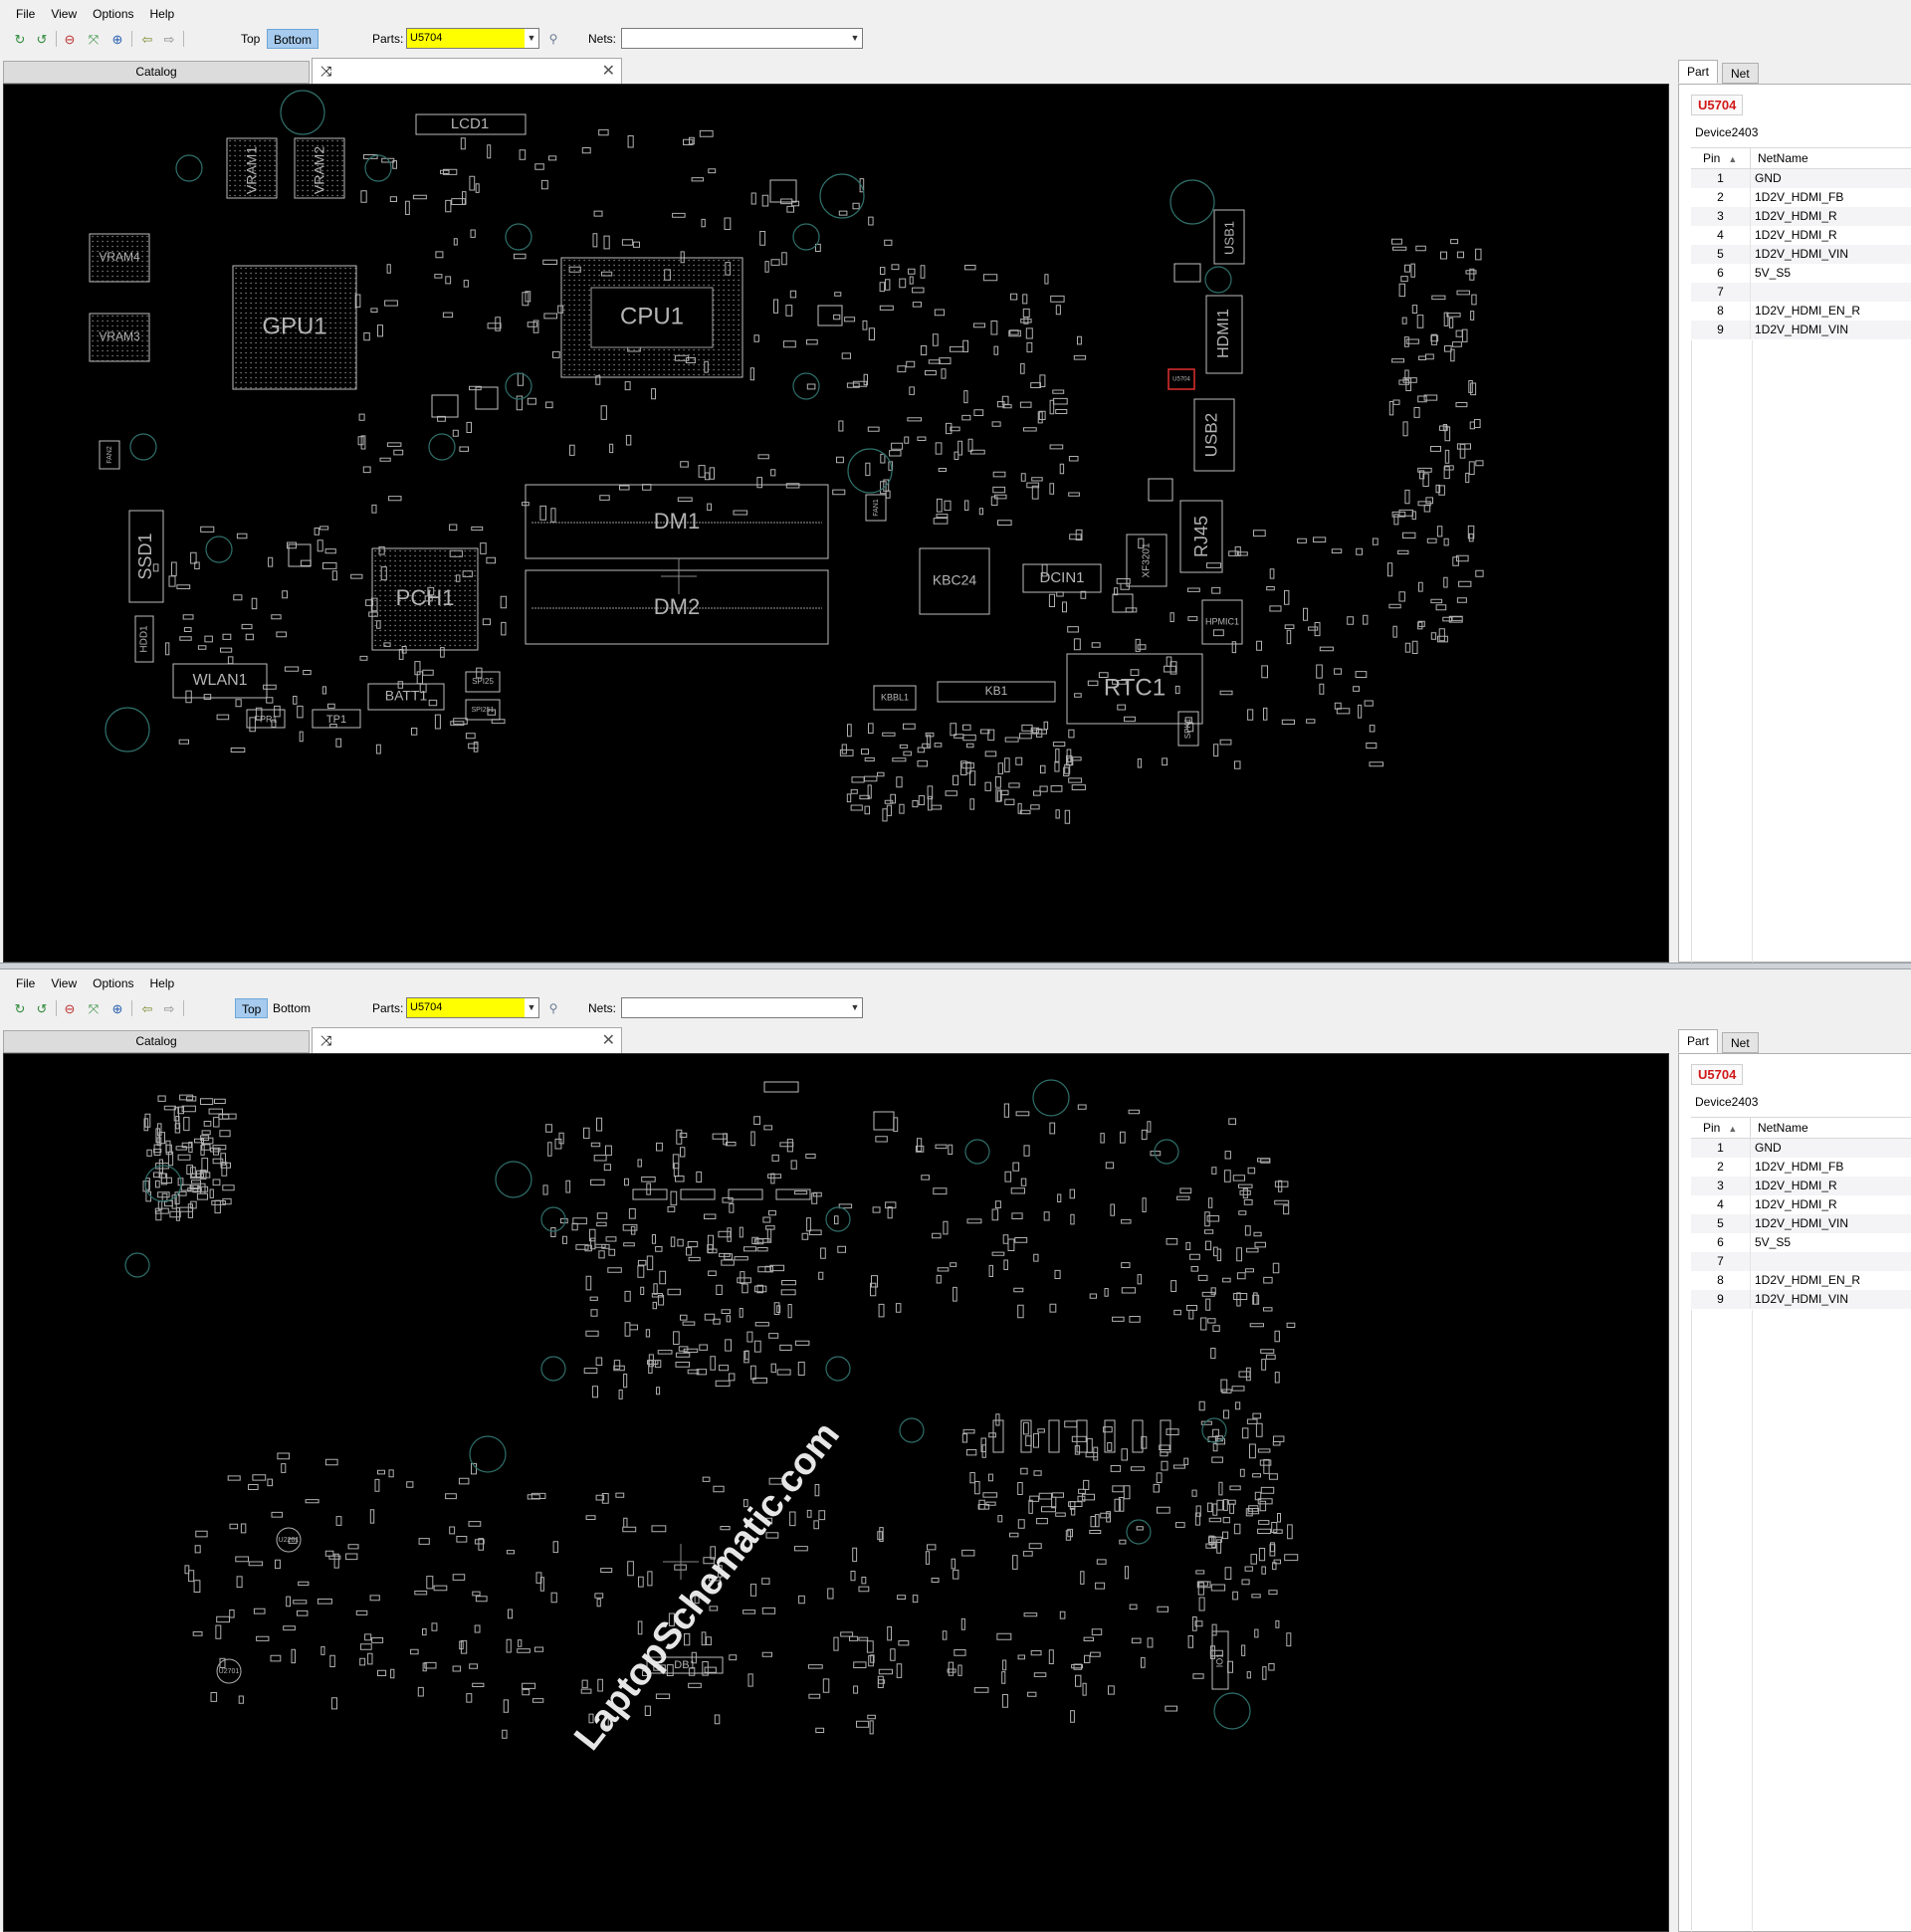 The width and height of the screenshot is (1911, 1932). I want to click on component-label: SPI251, so click(483, 710).